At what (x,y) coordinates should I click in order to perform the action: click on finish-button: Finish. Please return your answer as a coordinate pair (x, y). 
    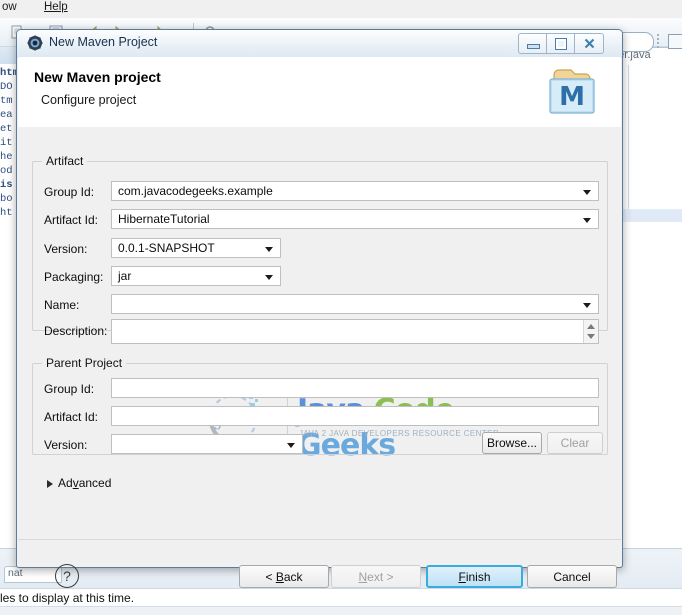
    Looking at the image, I should click on (474, 576).